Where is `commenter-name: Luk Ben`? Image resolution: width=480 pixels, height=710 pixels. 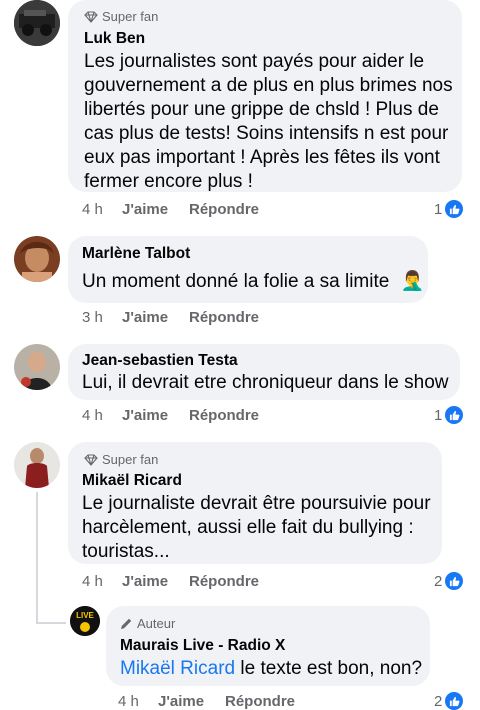
commenter-name: Luk Ben is located at coordinates (114, 39).